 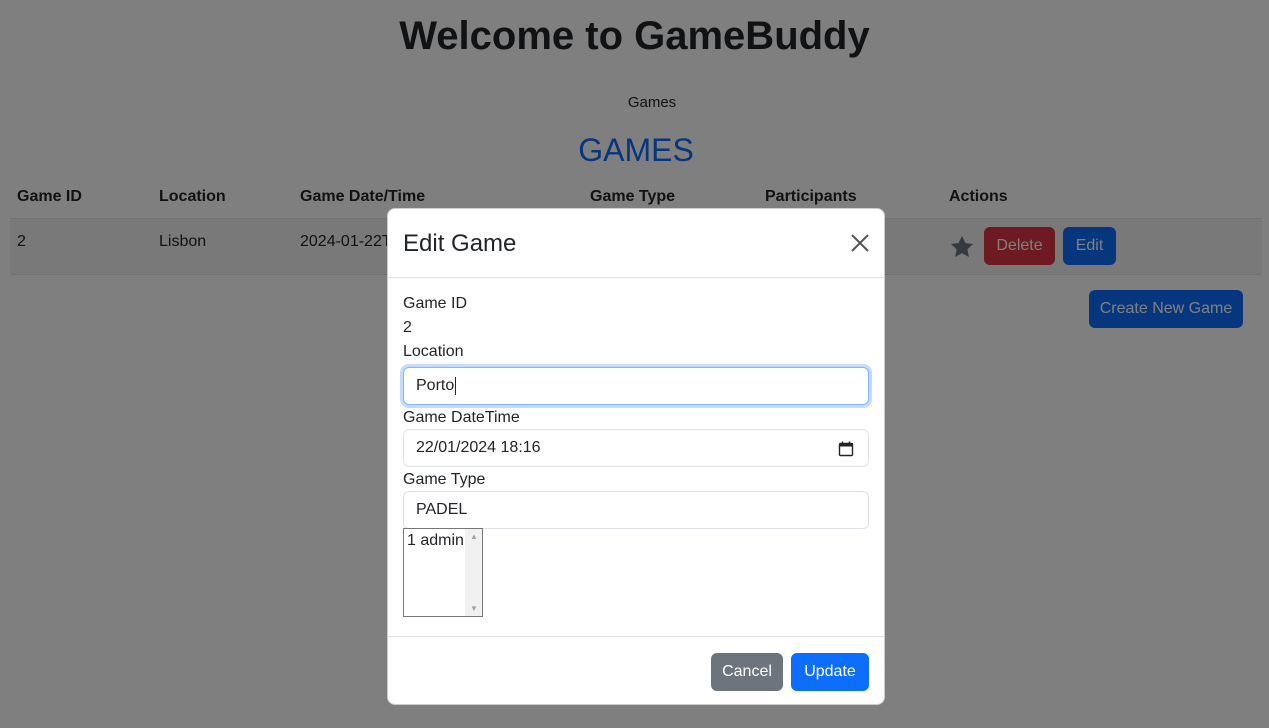 I want to click on modal-title: Edit Game, so click(x=460, y=243).